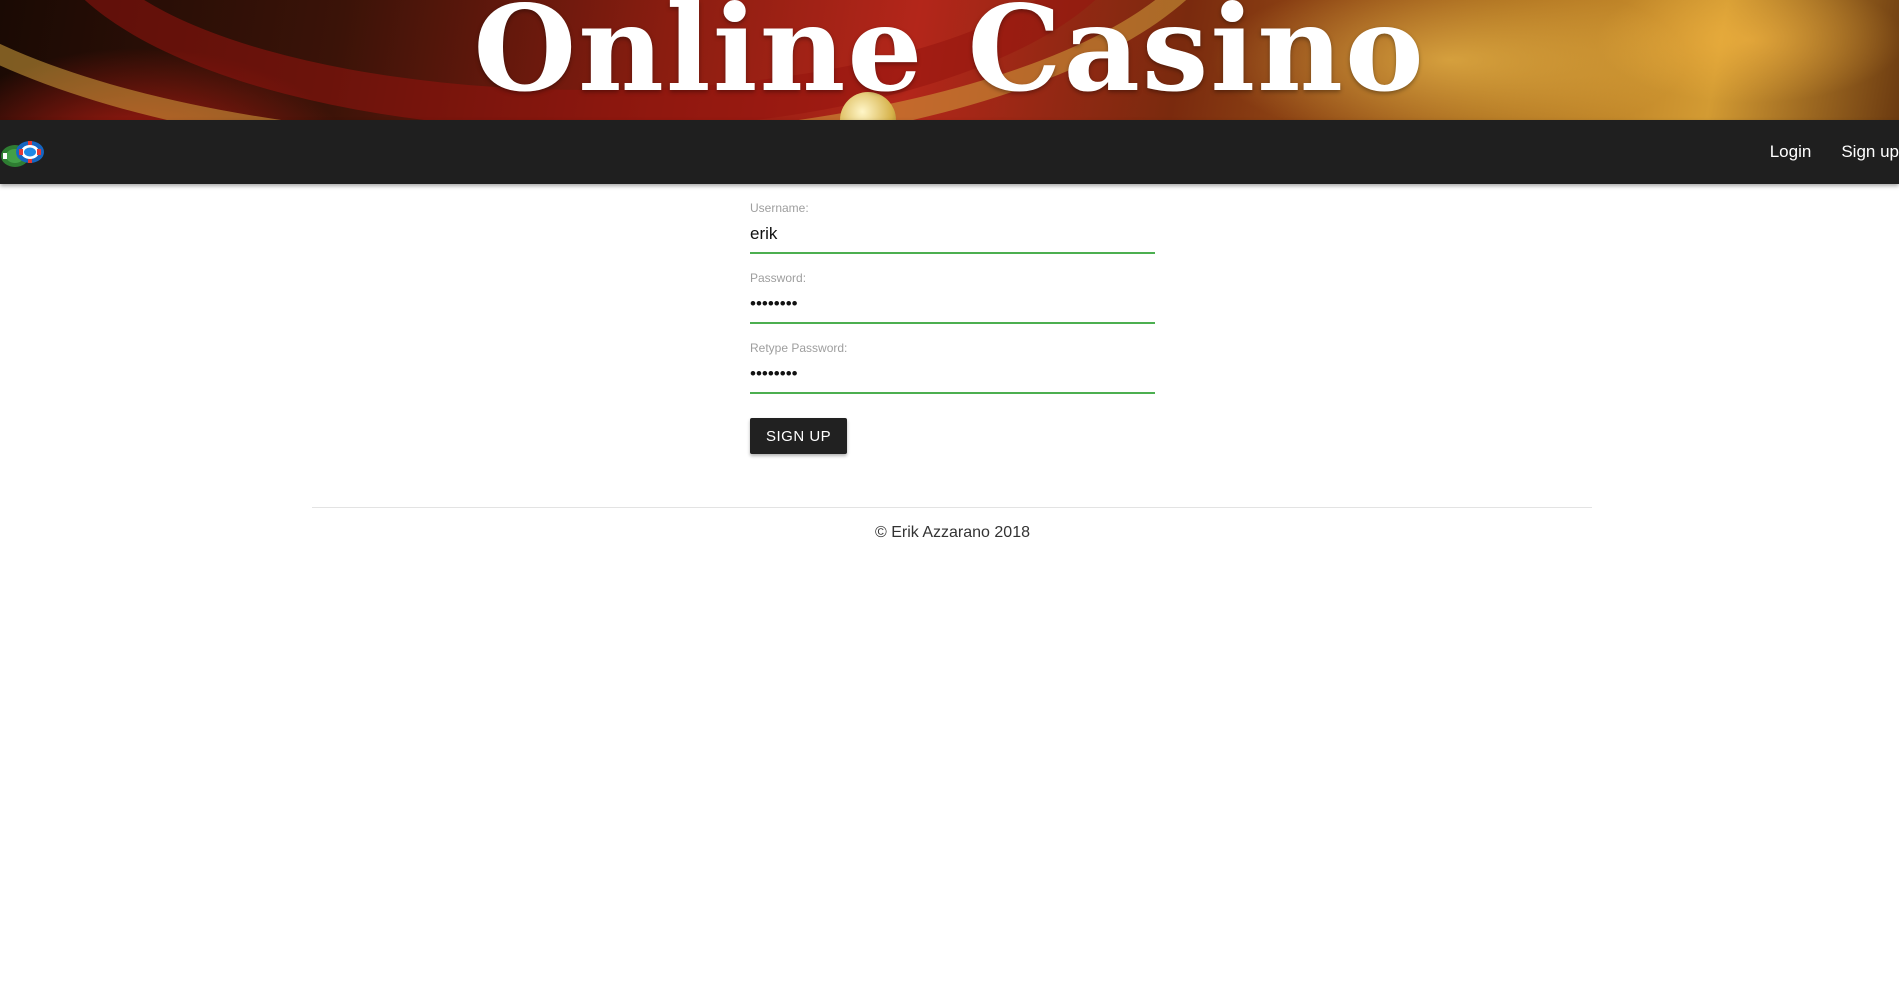 The image size is (1899, 1008). I want to click on signup-button: SIGN UP, so click(799, 436).